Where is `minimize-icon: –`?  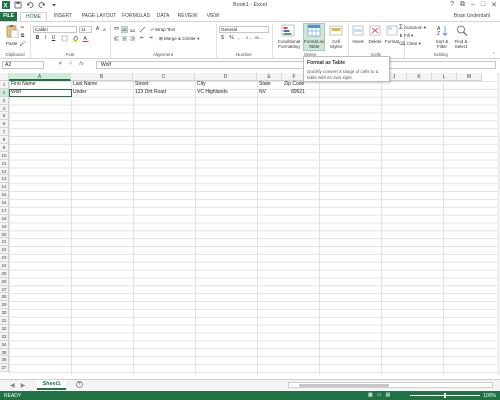
minimize-icon: – is located at coordinates (473, 5).